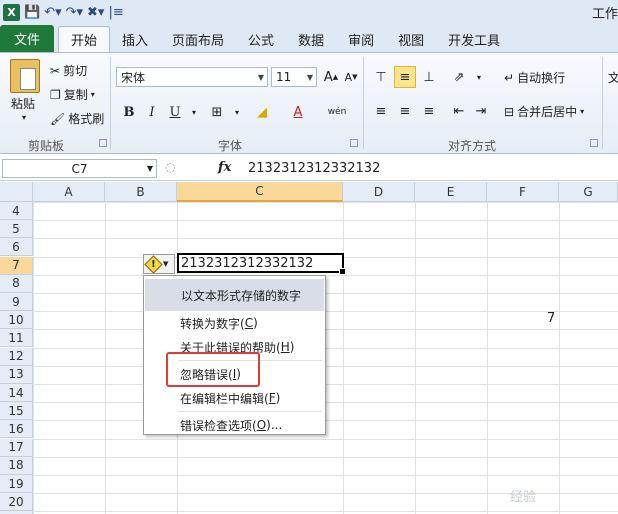 The image size is (618, 514). Describe the element at coordinates (354, 143) in the screenshot. I see `font-launcher-icon` at that location.